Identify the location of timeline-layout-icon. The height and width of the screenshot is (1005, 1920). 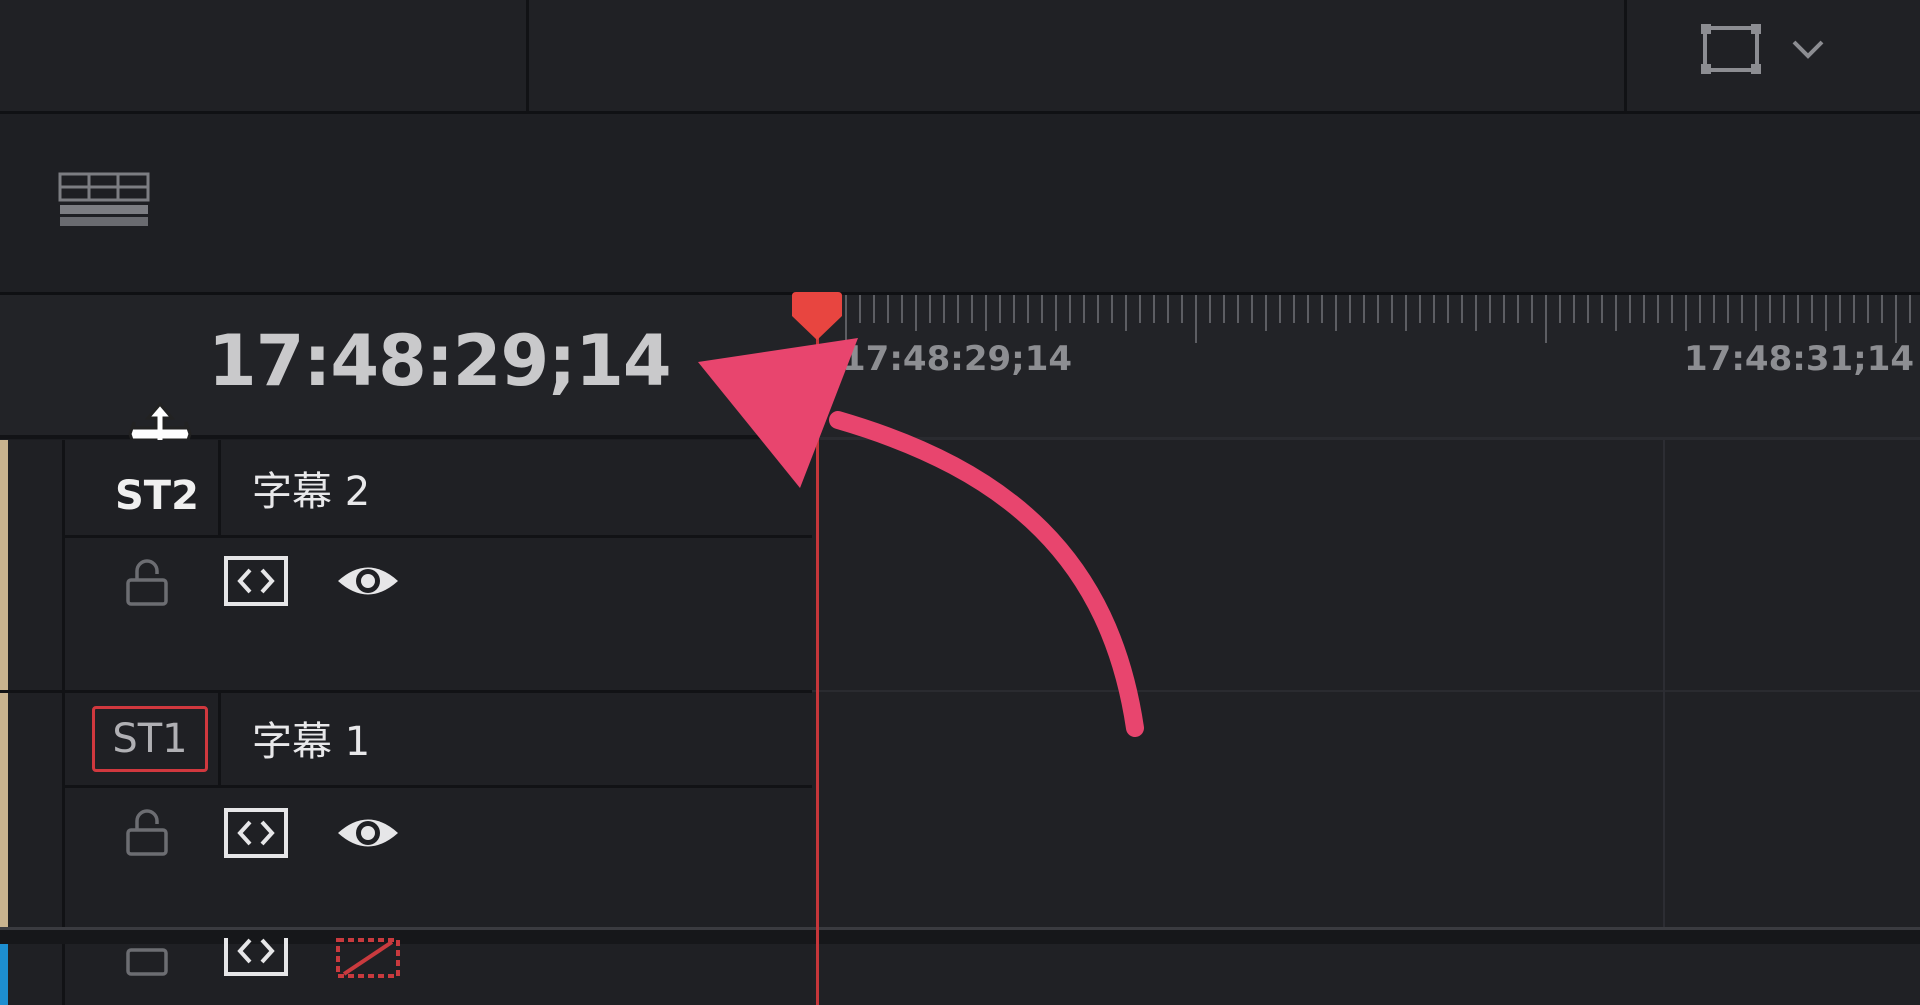
(104, 199).